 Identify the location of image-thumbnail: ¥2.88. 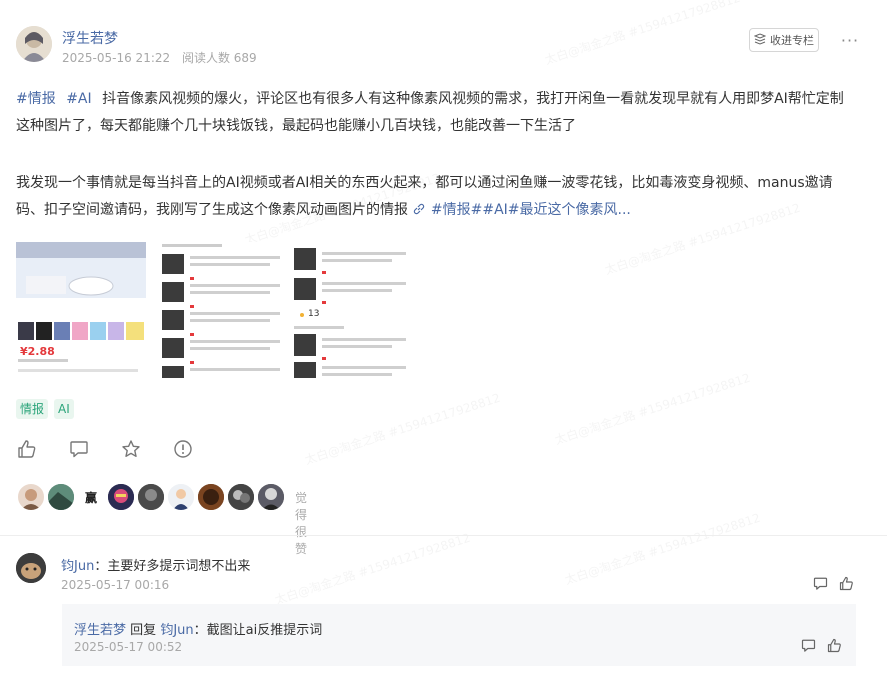
(81, 310).